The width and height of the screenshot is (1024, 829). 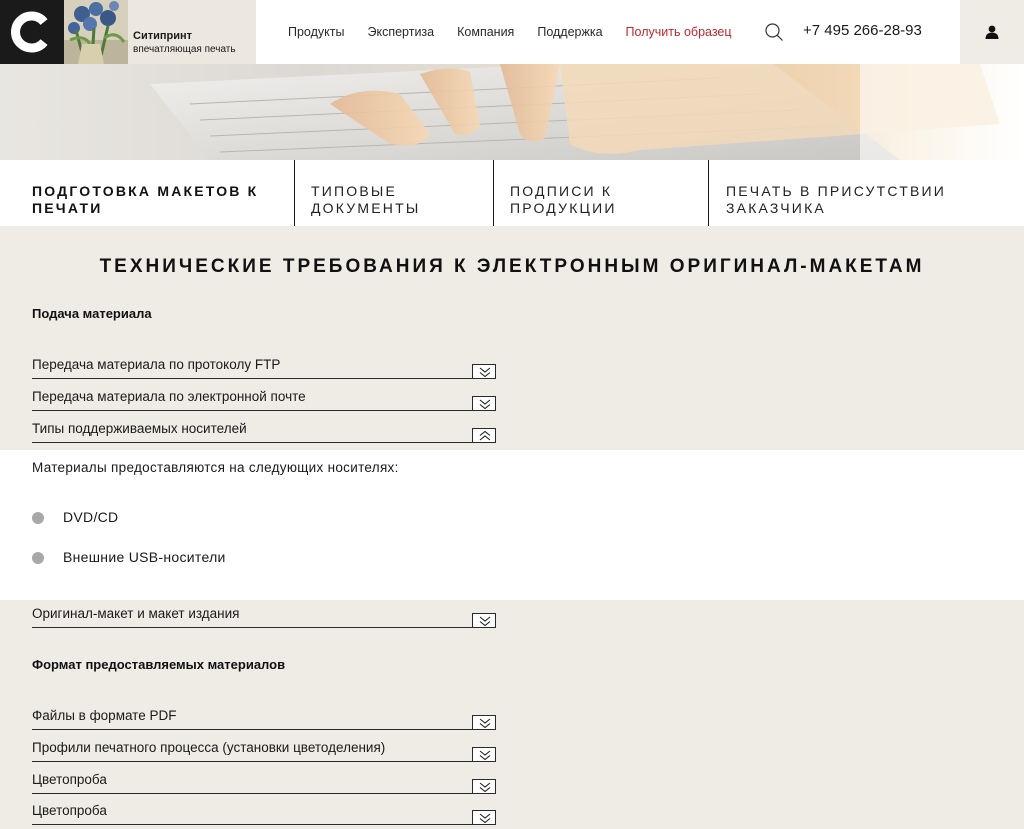 What do you see at coordinates (144, 557) in the screenshot?
I see `list-item: Внешние USB-носители` at bounding box center [144, 557].